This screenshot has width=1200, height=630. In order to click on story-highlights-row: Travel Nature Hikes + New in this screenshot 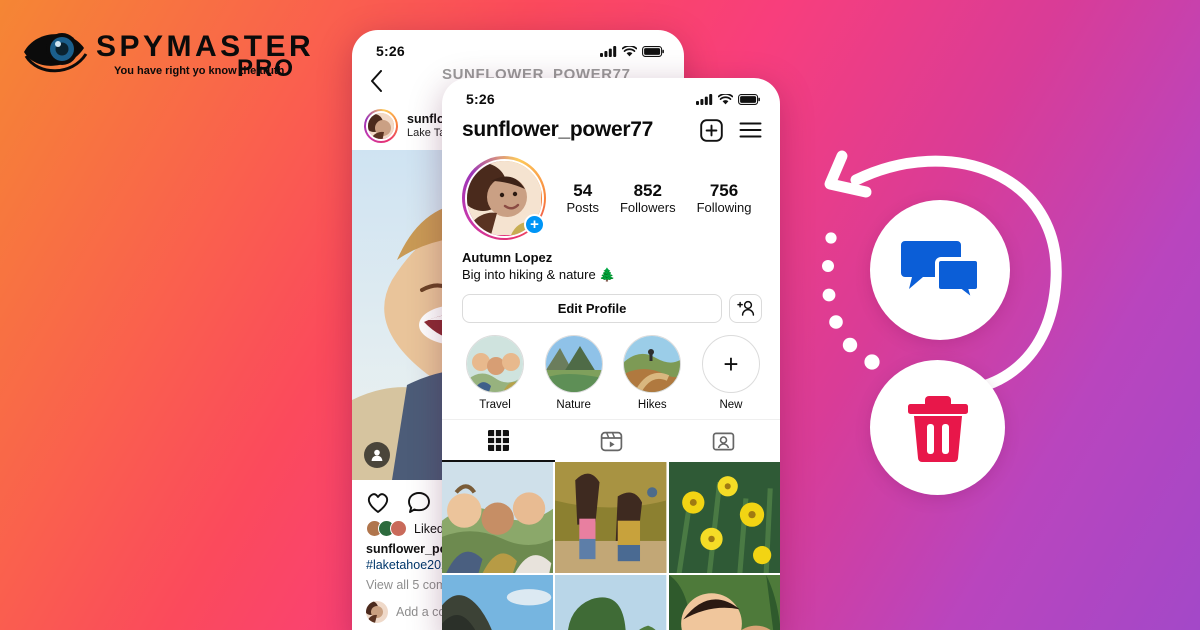, I will do `click(611, 371)`.